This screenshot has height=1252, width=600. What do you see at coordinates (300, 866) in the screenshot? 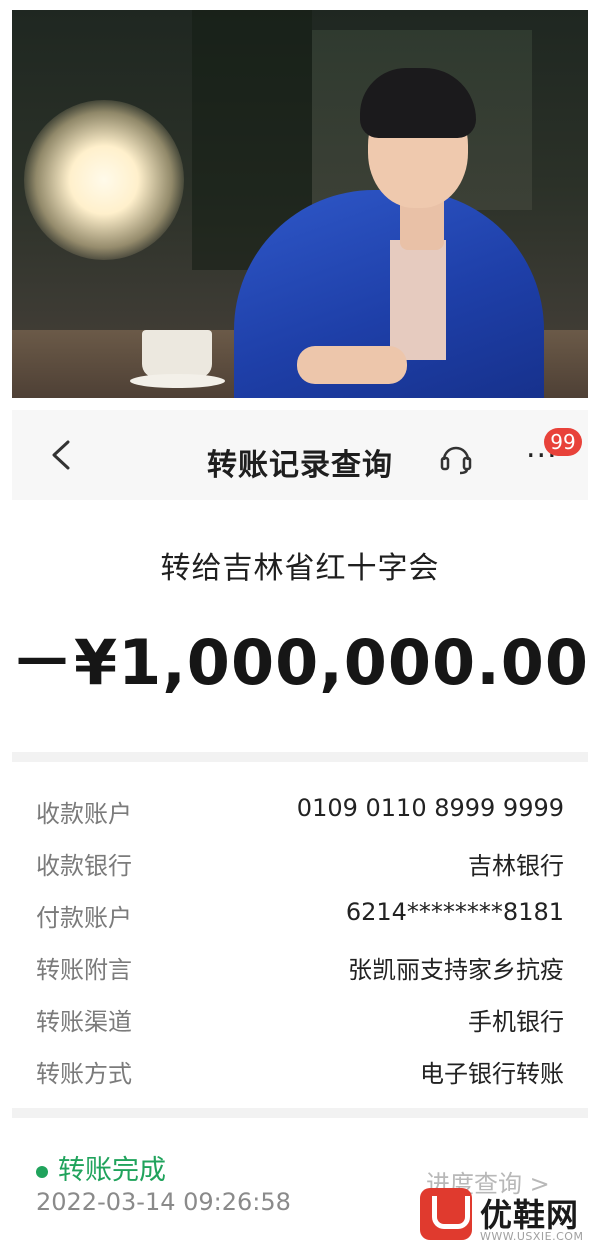
I see `detail-row: 收款银行 吉林银行` at bounding box center [300, 866].